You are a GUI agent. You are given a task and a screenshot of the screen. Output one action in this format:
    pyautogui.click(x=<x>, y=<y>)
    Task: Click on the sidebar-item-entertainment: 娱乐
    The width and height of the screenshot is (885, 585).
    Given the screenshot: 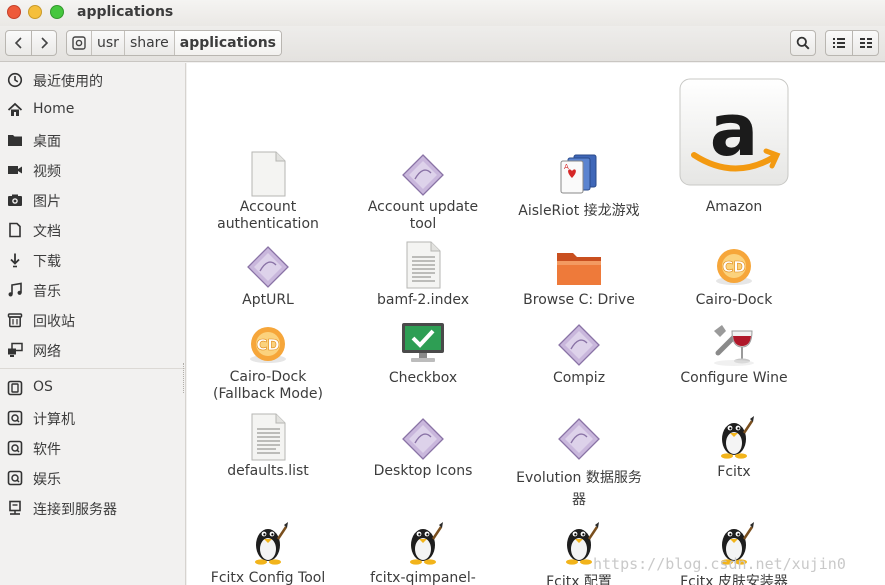 What is the action you would take?
    pyautogui.click(x=92, y=478)
    